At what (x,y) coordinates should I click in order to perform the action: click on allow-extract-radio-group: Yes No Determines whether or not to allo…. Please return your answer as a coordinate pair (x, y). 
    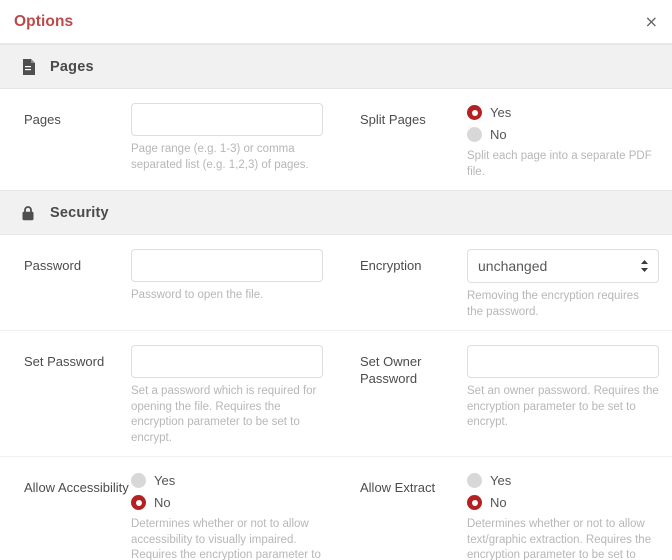
    Looking at the image, I should click on (563, 515).